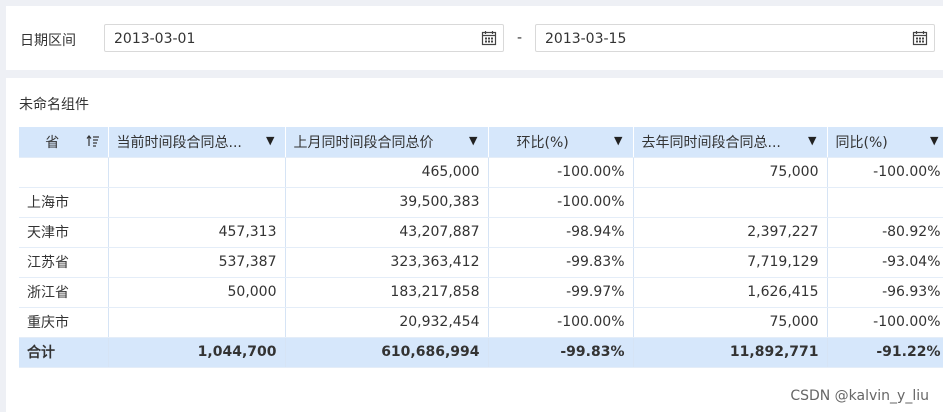 The image size is (943, 412). I want to click on table-row: 上海市 39,500,383 -100.00%, so click(481, 202).